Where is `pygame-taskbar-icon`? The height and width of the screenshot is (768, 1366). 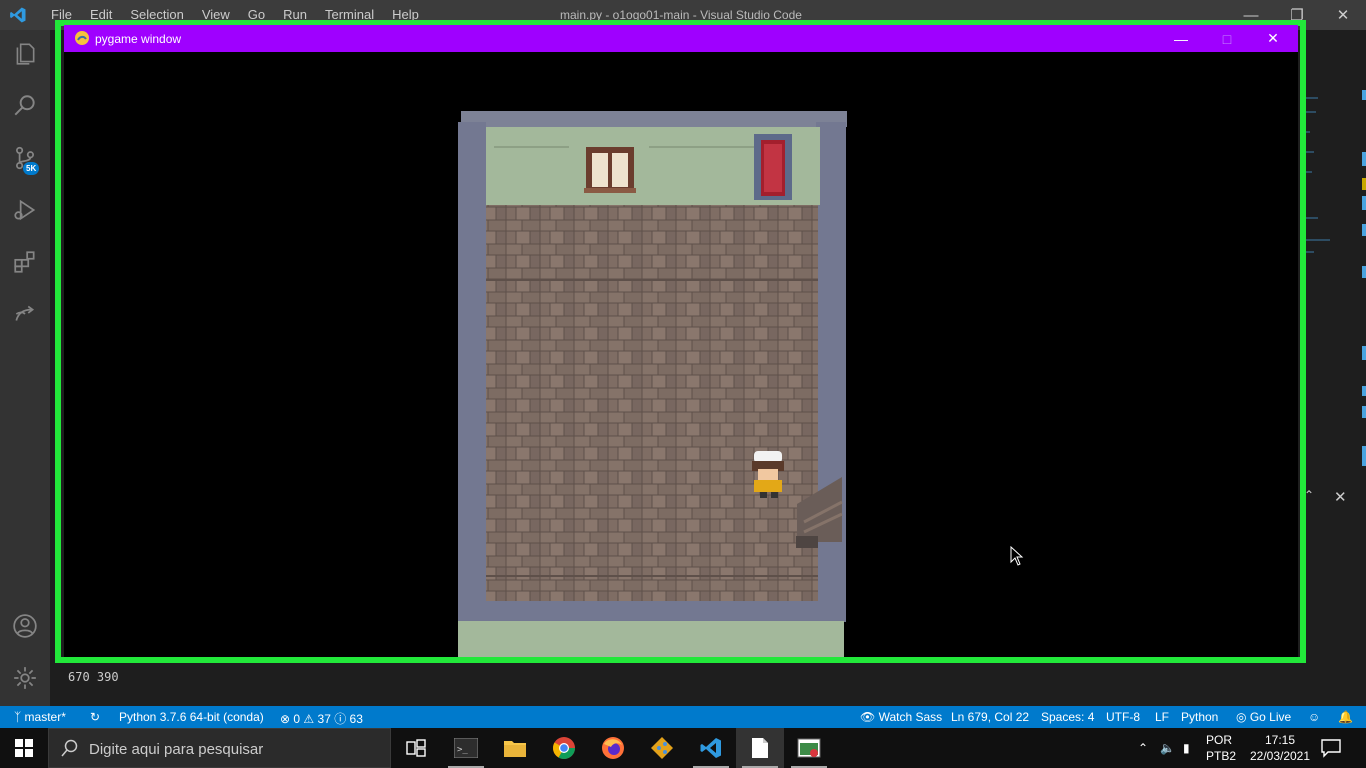 pygame-taskbar-icon is located at coordinates (809, 748).